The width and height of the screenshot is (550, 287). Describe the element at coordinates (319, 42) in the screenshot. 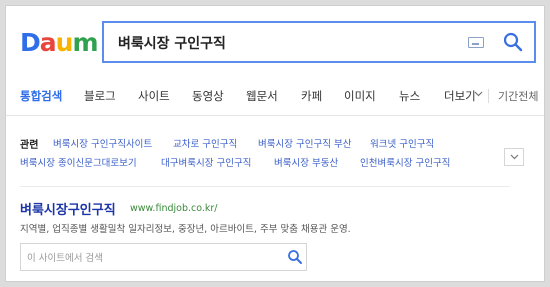

I see `search-box: 벼룩시장 구인구직` at that location.